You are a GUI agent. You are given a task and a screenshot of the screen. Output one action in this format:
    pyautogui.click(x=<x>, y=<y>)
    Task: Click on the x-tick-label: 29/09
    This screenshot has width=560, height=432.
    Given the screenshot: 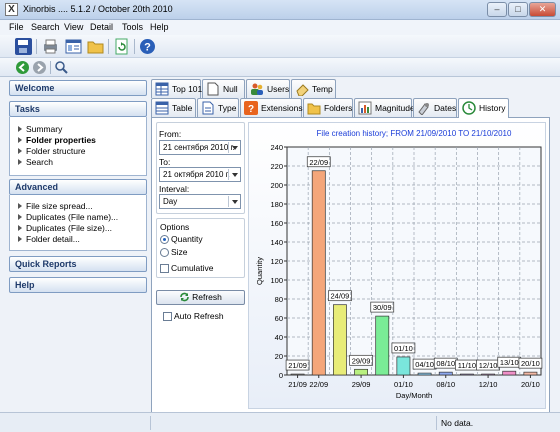 What is the action you would take?
    pyautogui.click(x=361, y=384)
    